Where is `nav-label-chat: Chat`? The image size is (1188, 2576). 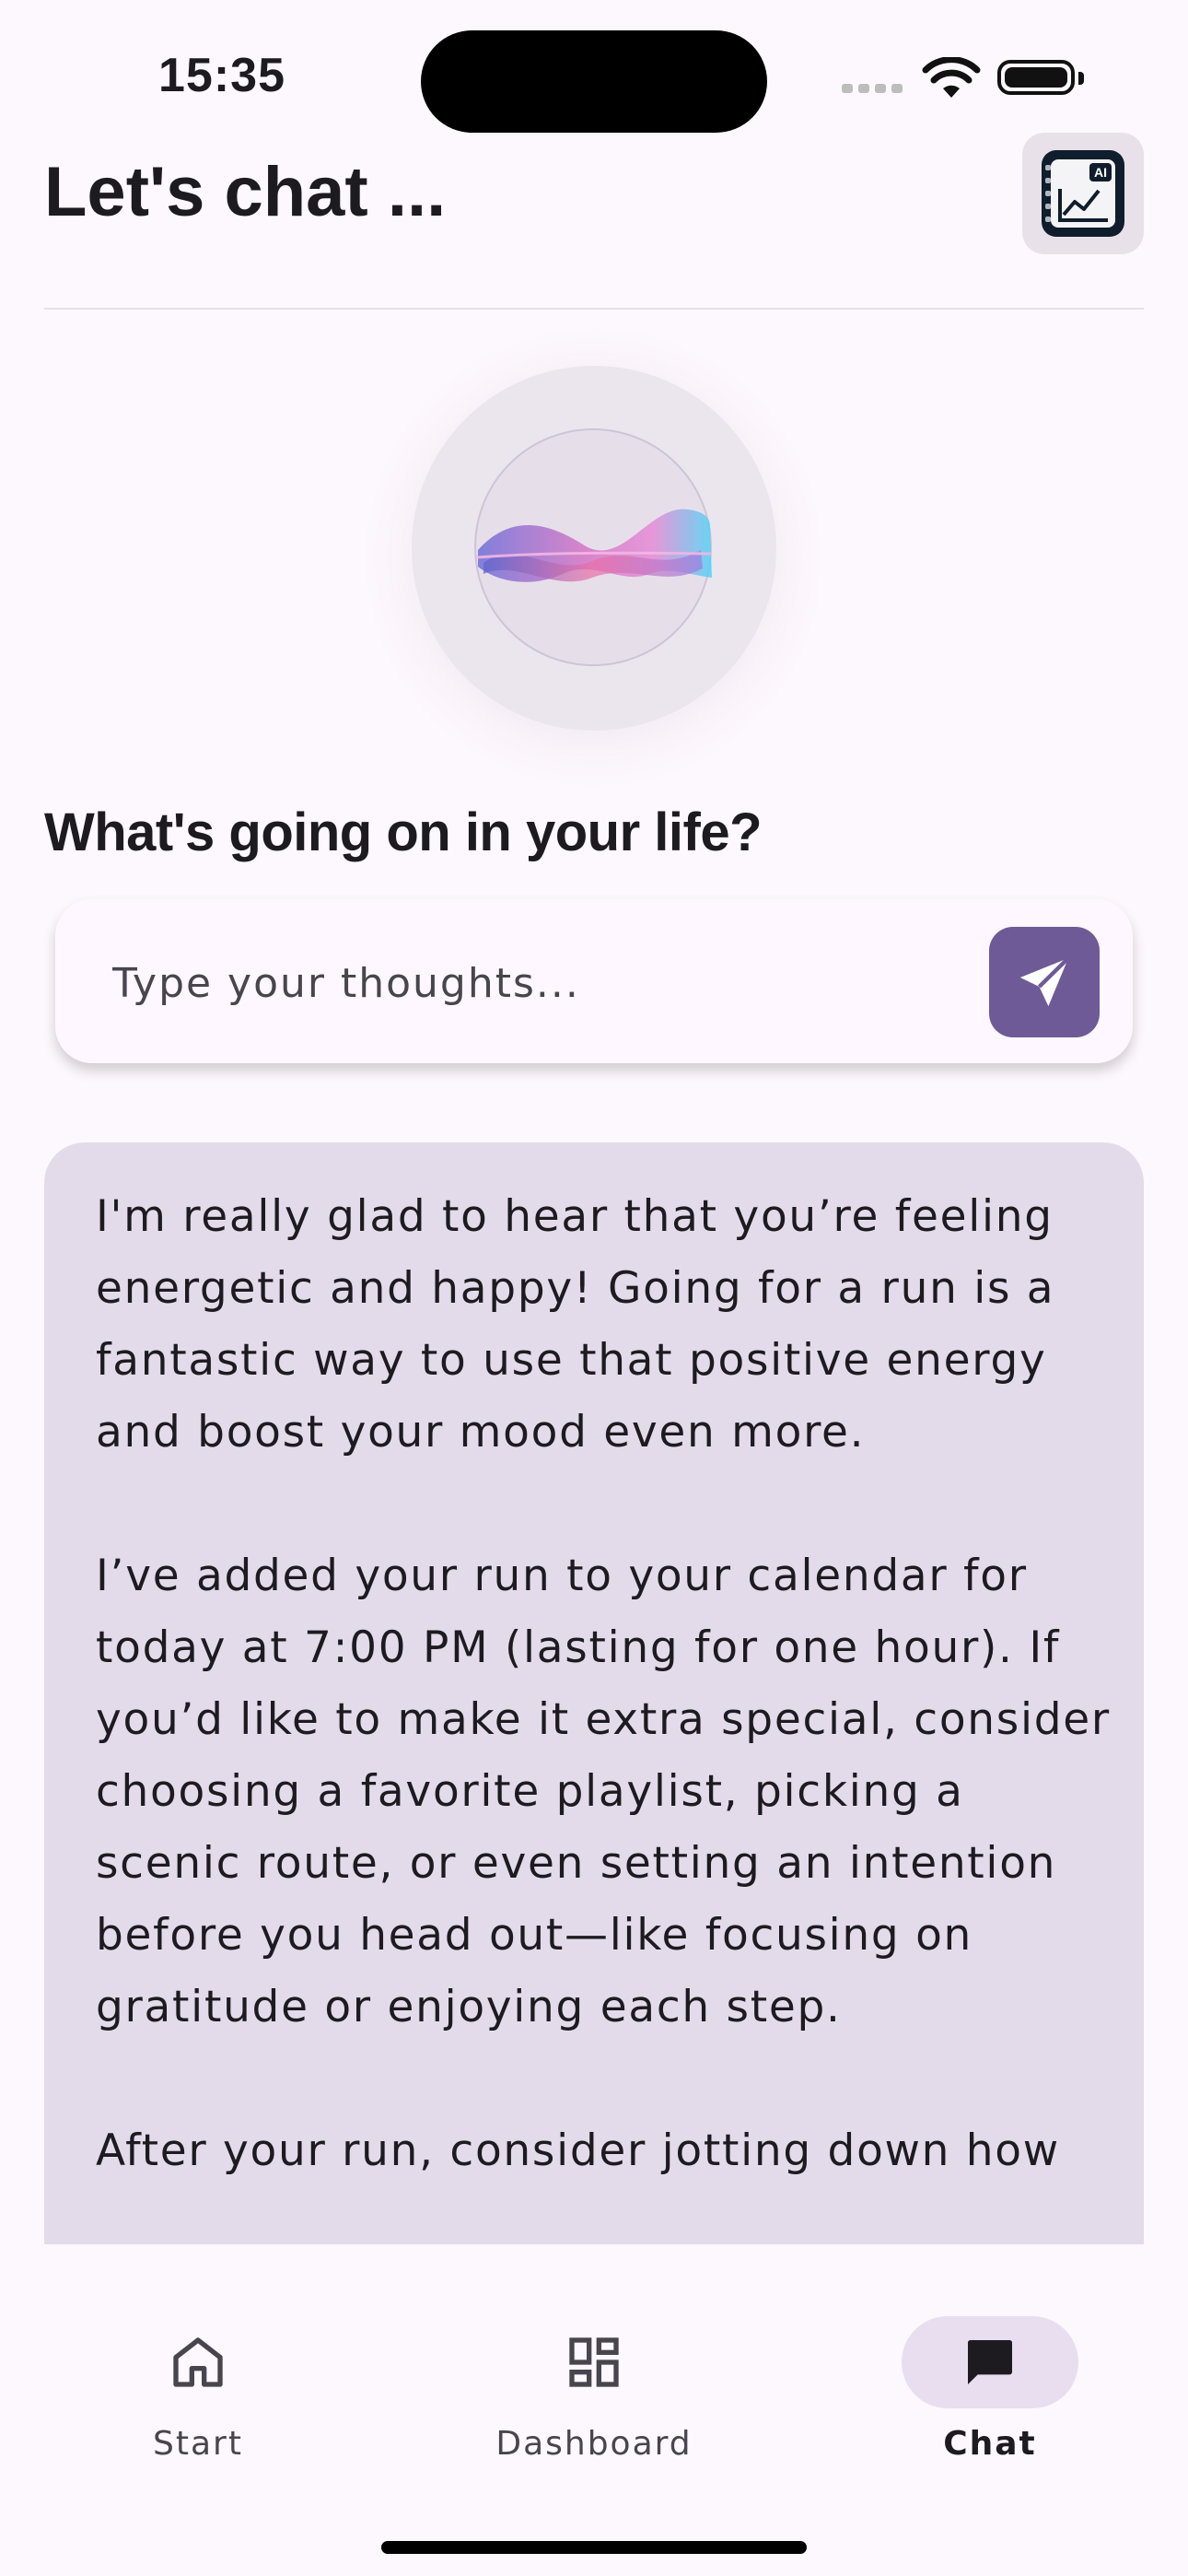 nav-label-chat: Chat is located at coordinates (990, 2444).